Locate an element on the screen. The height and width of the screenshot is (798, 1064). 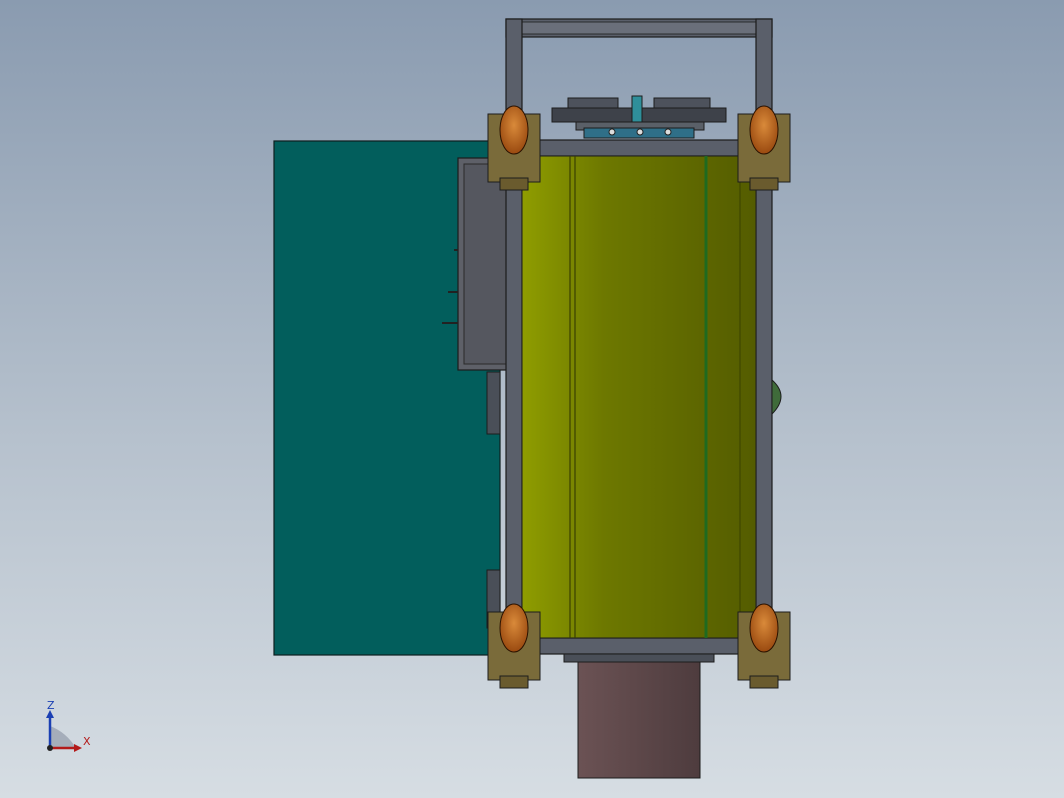
chute-flange is located at coordinates (639, 658).